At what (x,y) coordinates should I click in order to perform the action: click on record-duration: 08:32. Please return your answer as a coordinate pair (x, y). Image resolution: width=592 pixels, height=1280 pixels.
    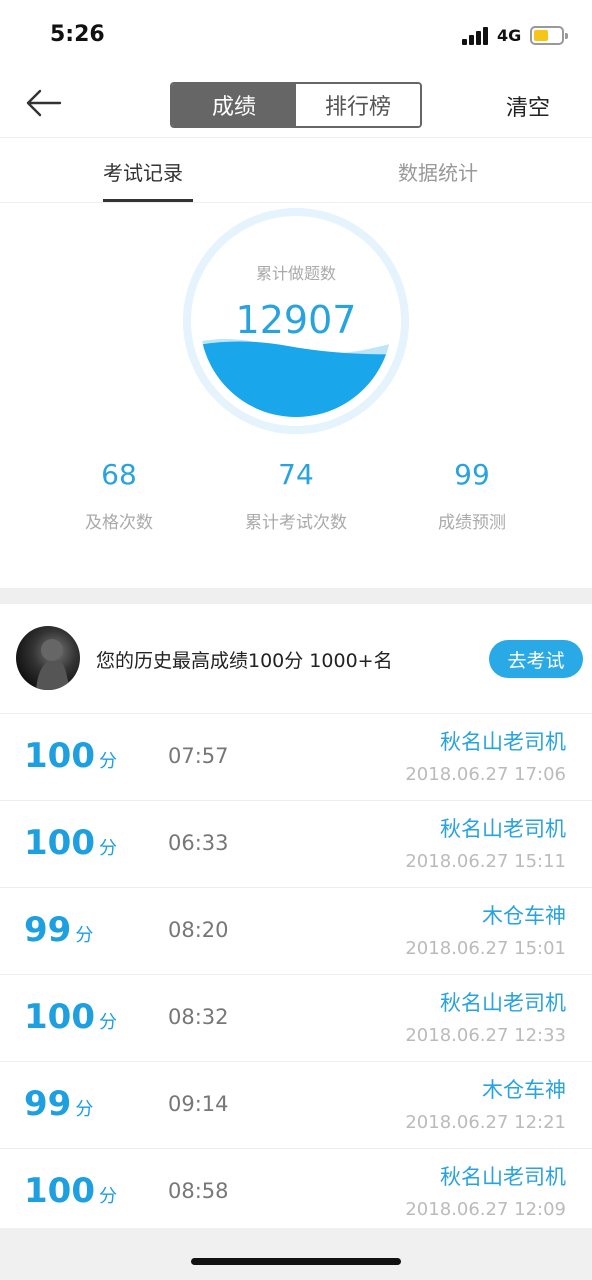
    Looking at the image, I should click on (198, 1017).